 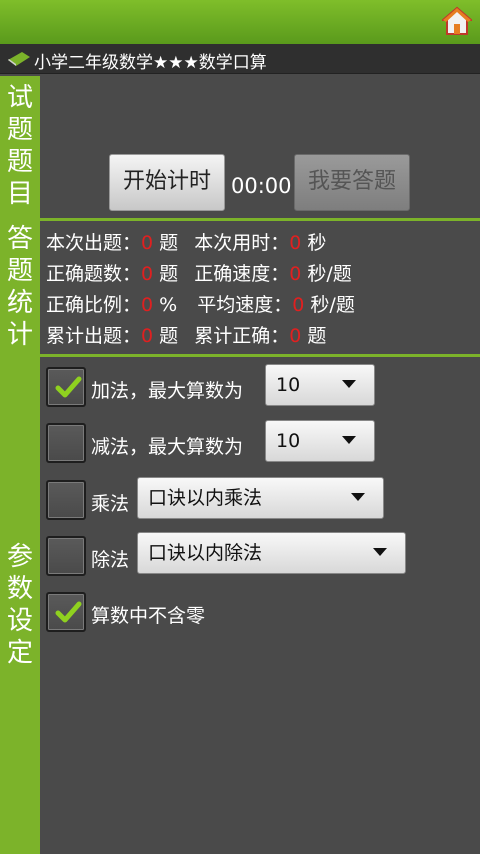 What do you see at coordinates (19, 653) in the screenshot?
I see `section-label-char: 定` at bounding box center [19, 653].